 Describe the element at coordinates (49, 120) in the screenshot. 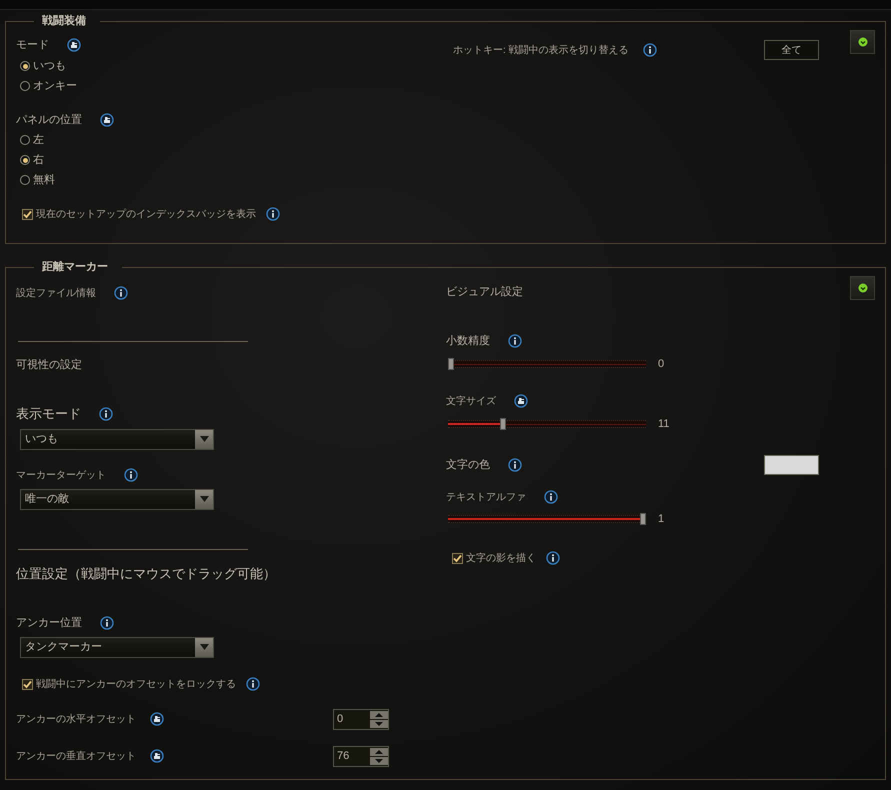

I see `setting-label: パネルの位置` at that location.